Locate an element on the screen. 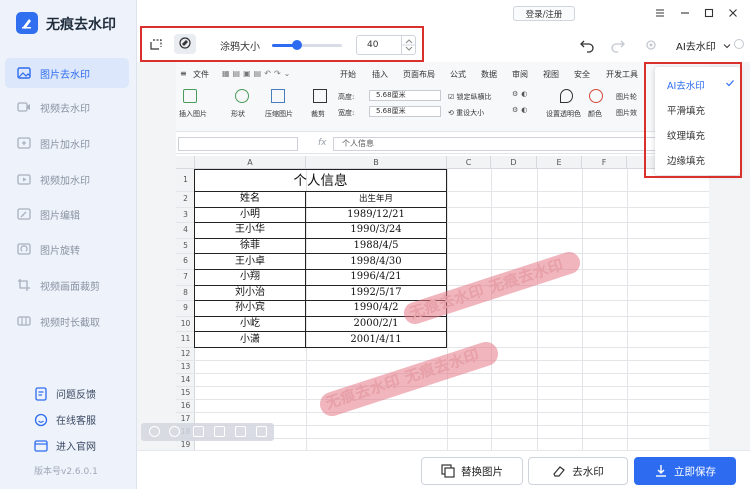 The width and height of the screenshot is (750, 489). ribbon-tool-label: 图片轮 is located at coordinates (626, 97).